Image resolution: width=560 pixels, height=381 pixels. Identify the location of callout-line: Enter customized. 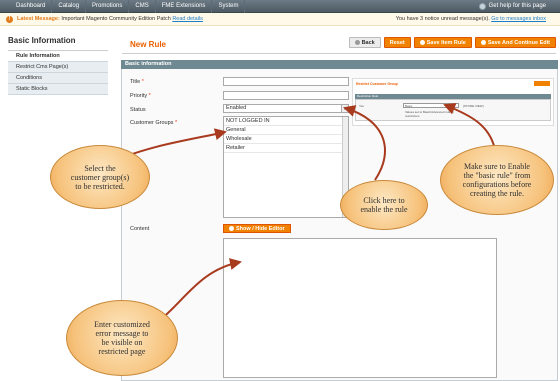
(122, 324).